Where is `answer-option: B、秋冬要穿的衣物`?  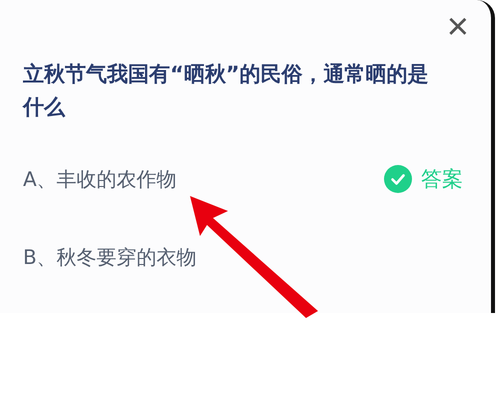
answer-option: B、秋冬要穿的衣物 is located at coordinates (245, 257).